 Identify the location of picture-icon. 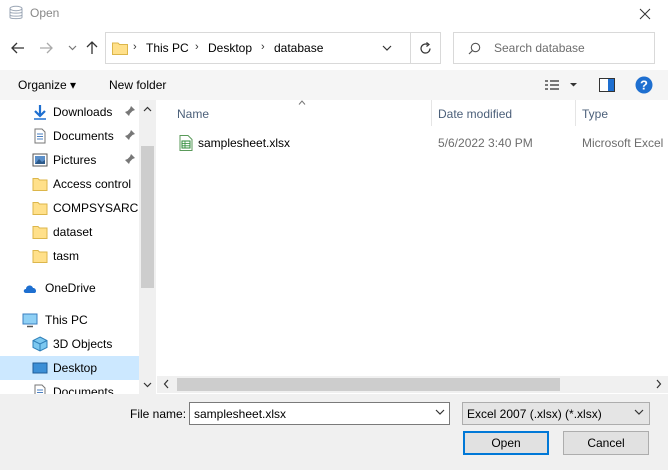
(40, 160).